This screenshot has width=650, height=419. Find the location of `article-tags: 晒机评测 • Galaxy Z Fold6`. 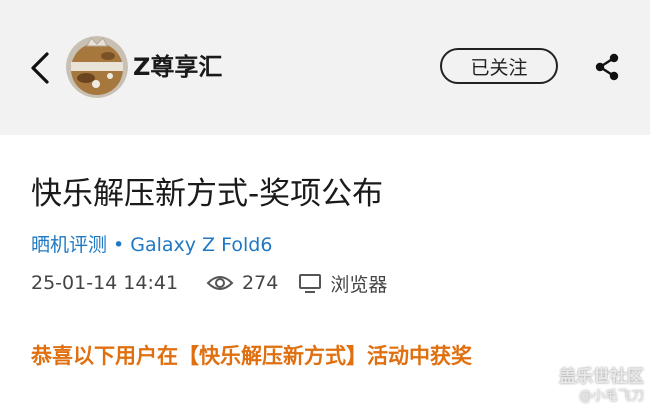

article-tags: 晒机评测 • Galaxy Z Fold6 is located at coordinates (151, 245).